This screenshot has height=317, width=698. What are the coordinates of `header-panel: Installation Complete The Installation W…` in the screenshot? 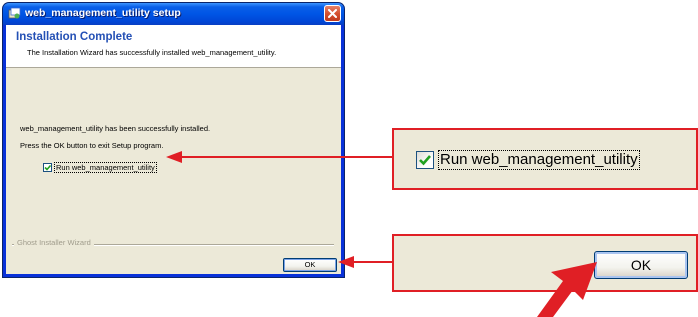 It's located at (173, 46).